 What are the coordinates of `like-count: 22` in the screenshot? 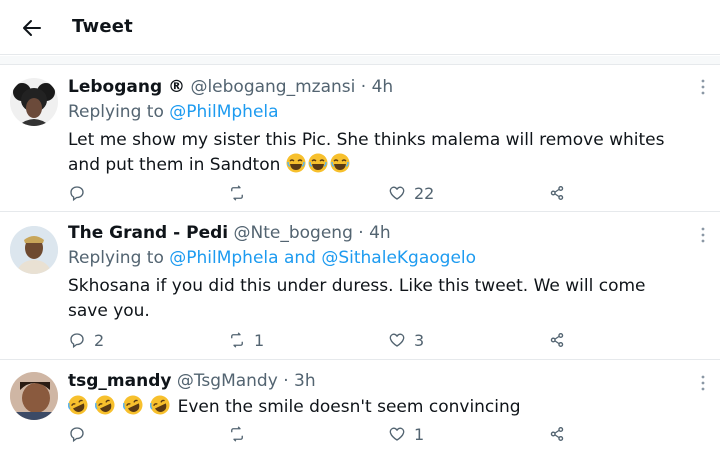 It's located at (424, 193).